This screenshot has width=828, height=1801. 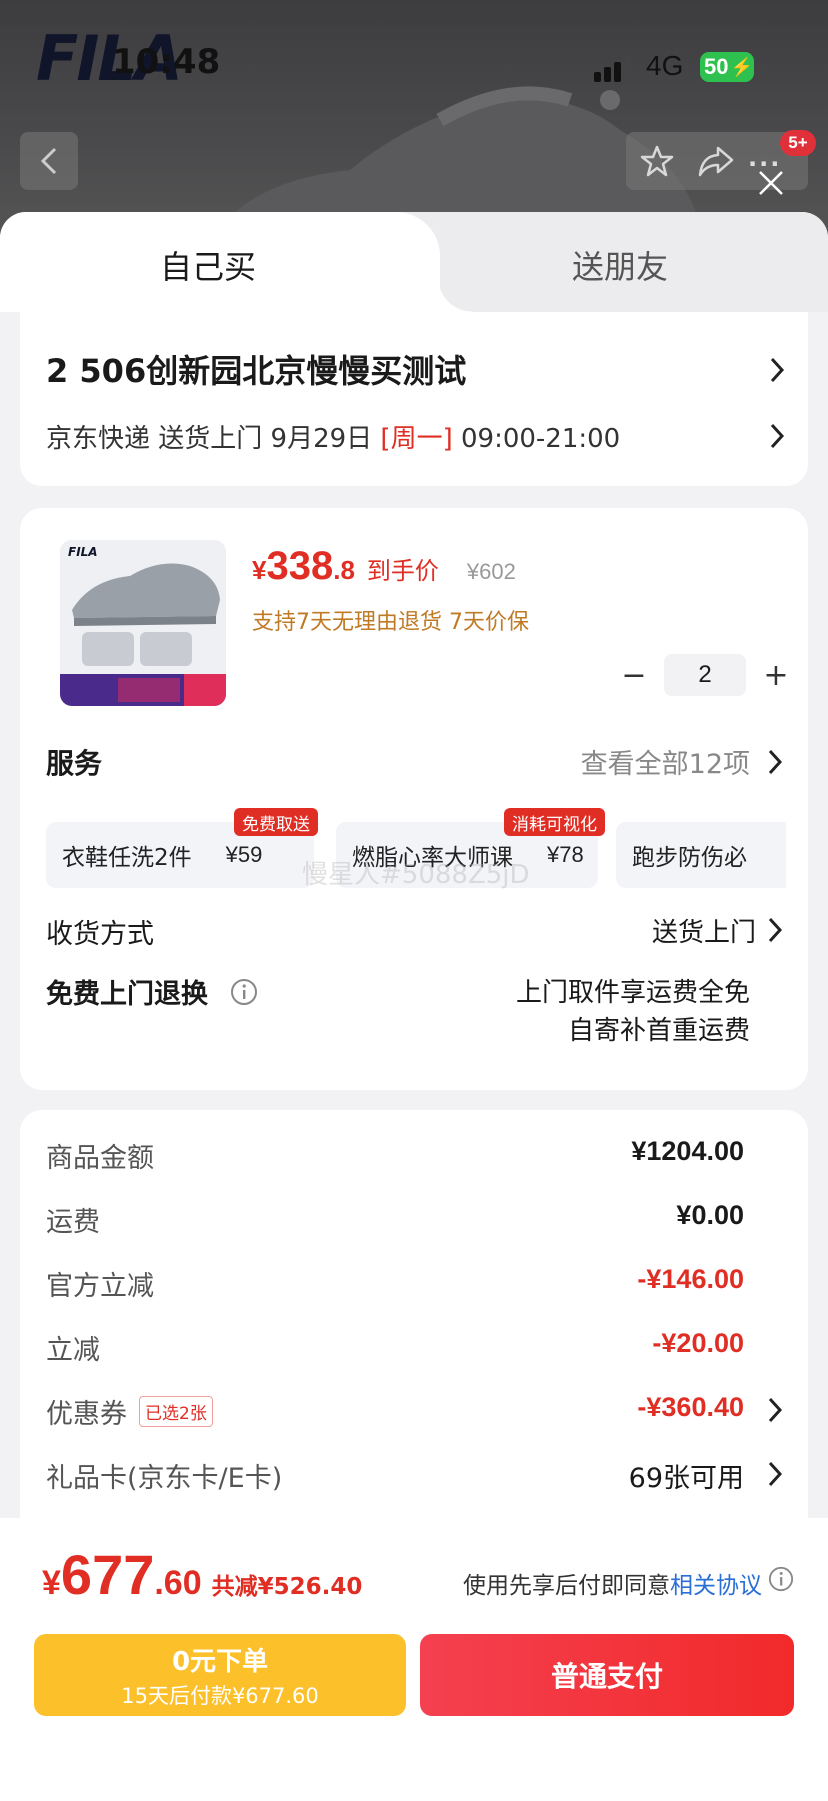 I want to click on goods-amount-value: ¥1204.00, so click(x=687, y=1151).